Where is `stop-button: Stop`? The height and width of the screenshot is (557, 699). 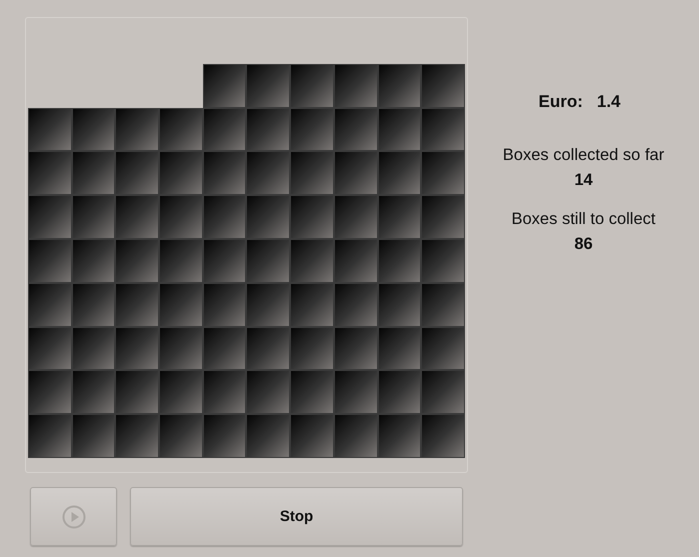 stop-button: Stop is located at coordinates (296, 516).